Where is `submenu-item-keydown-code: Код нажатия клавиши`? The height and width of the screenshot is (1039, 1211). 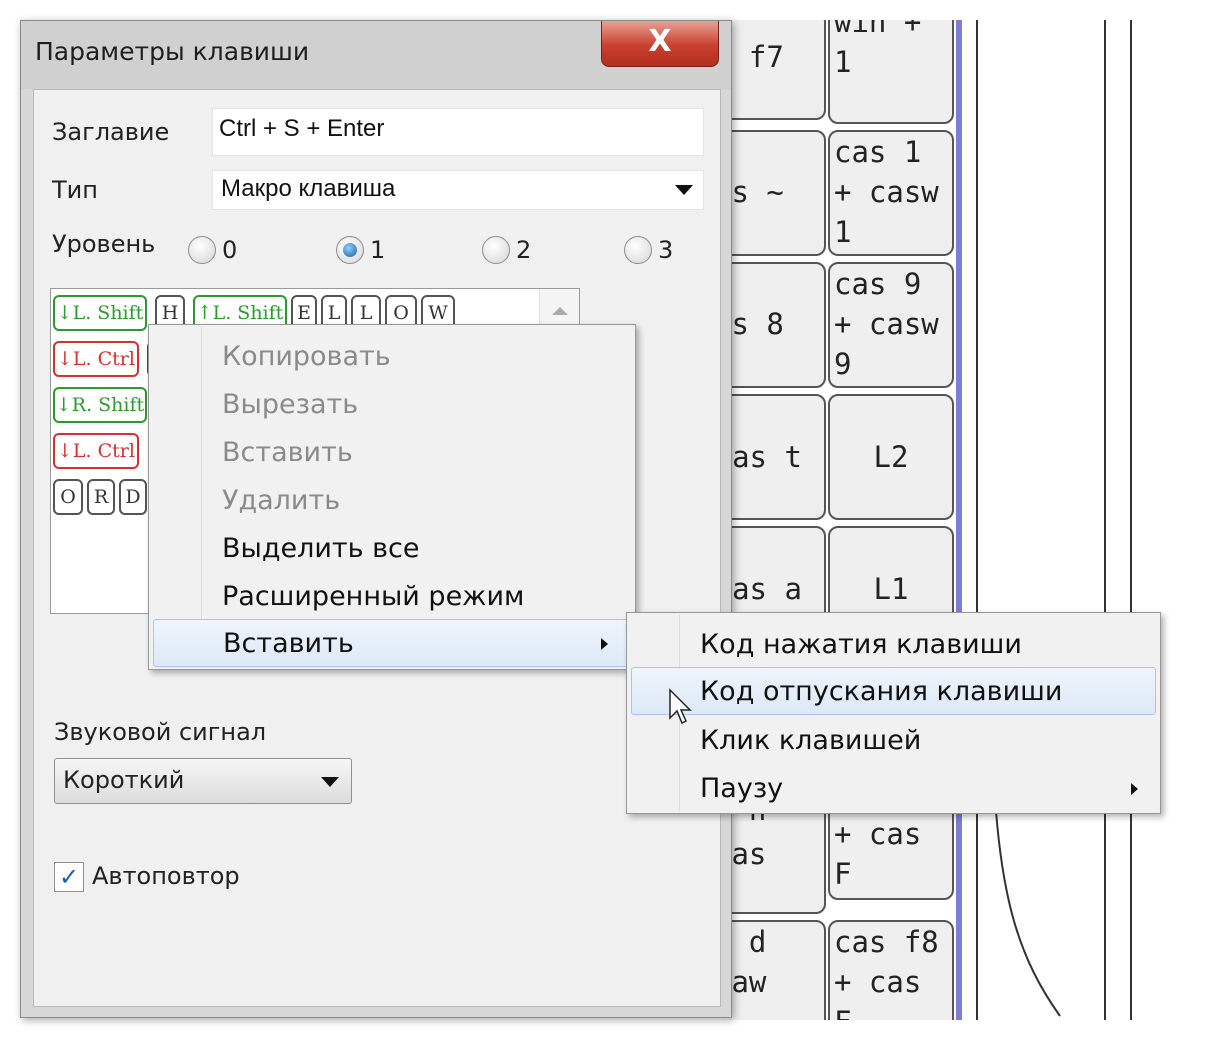 submenu-item-keydown-code: Код нажатия клавиши is located at coordinates (893, 645).